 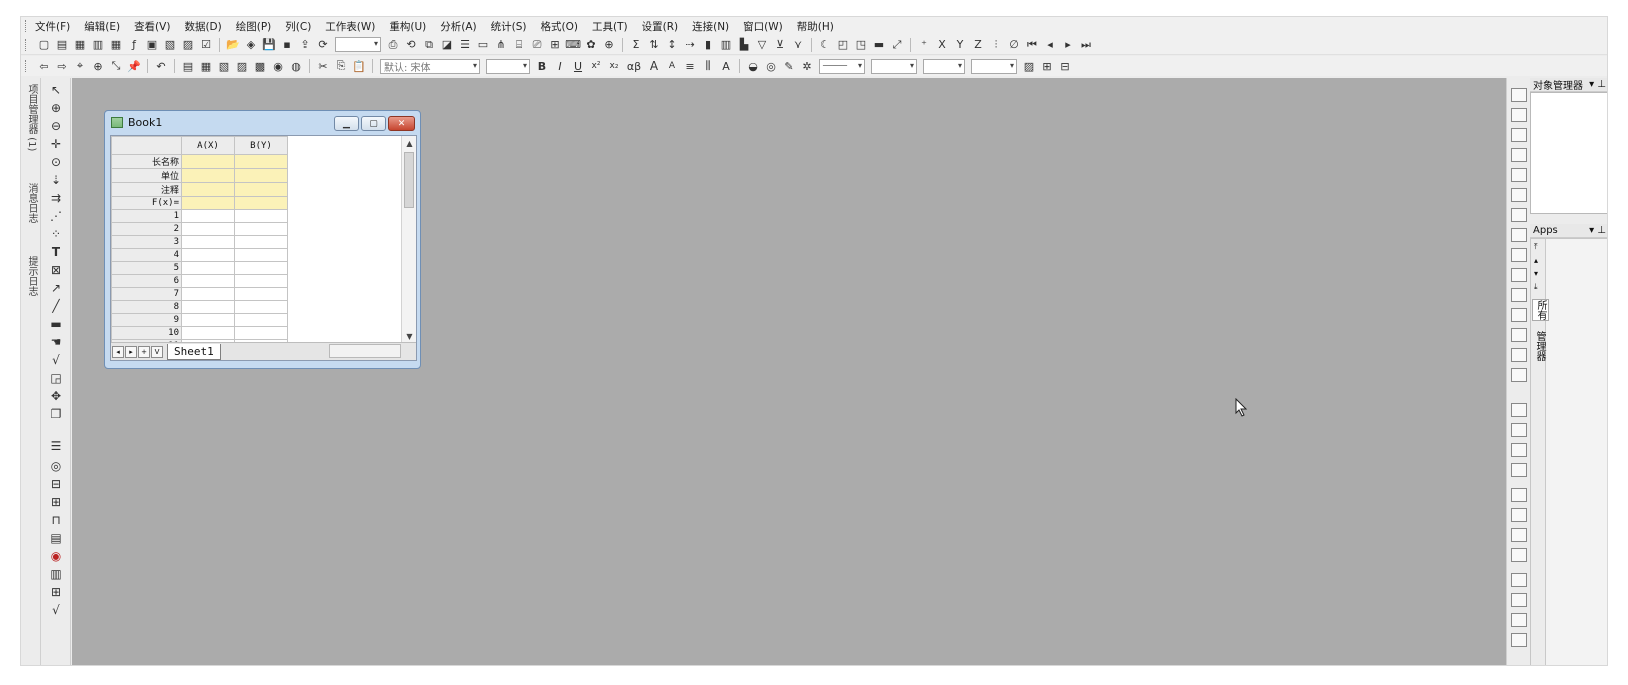 I want to click on new-function-icon: ƒ, so click(x=134, y=45).